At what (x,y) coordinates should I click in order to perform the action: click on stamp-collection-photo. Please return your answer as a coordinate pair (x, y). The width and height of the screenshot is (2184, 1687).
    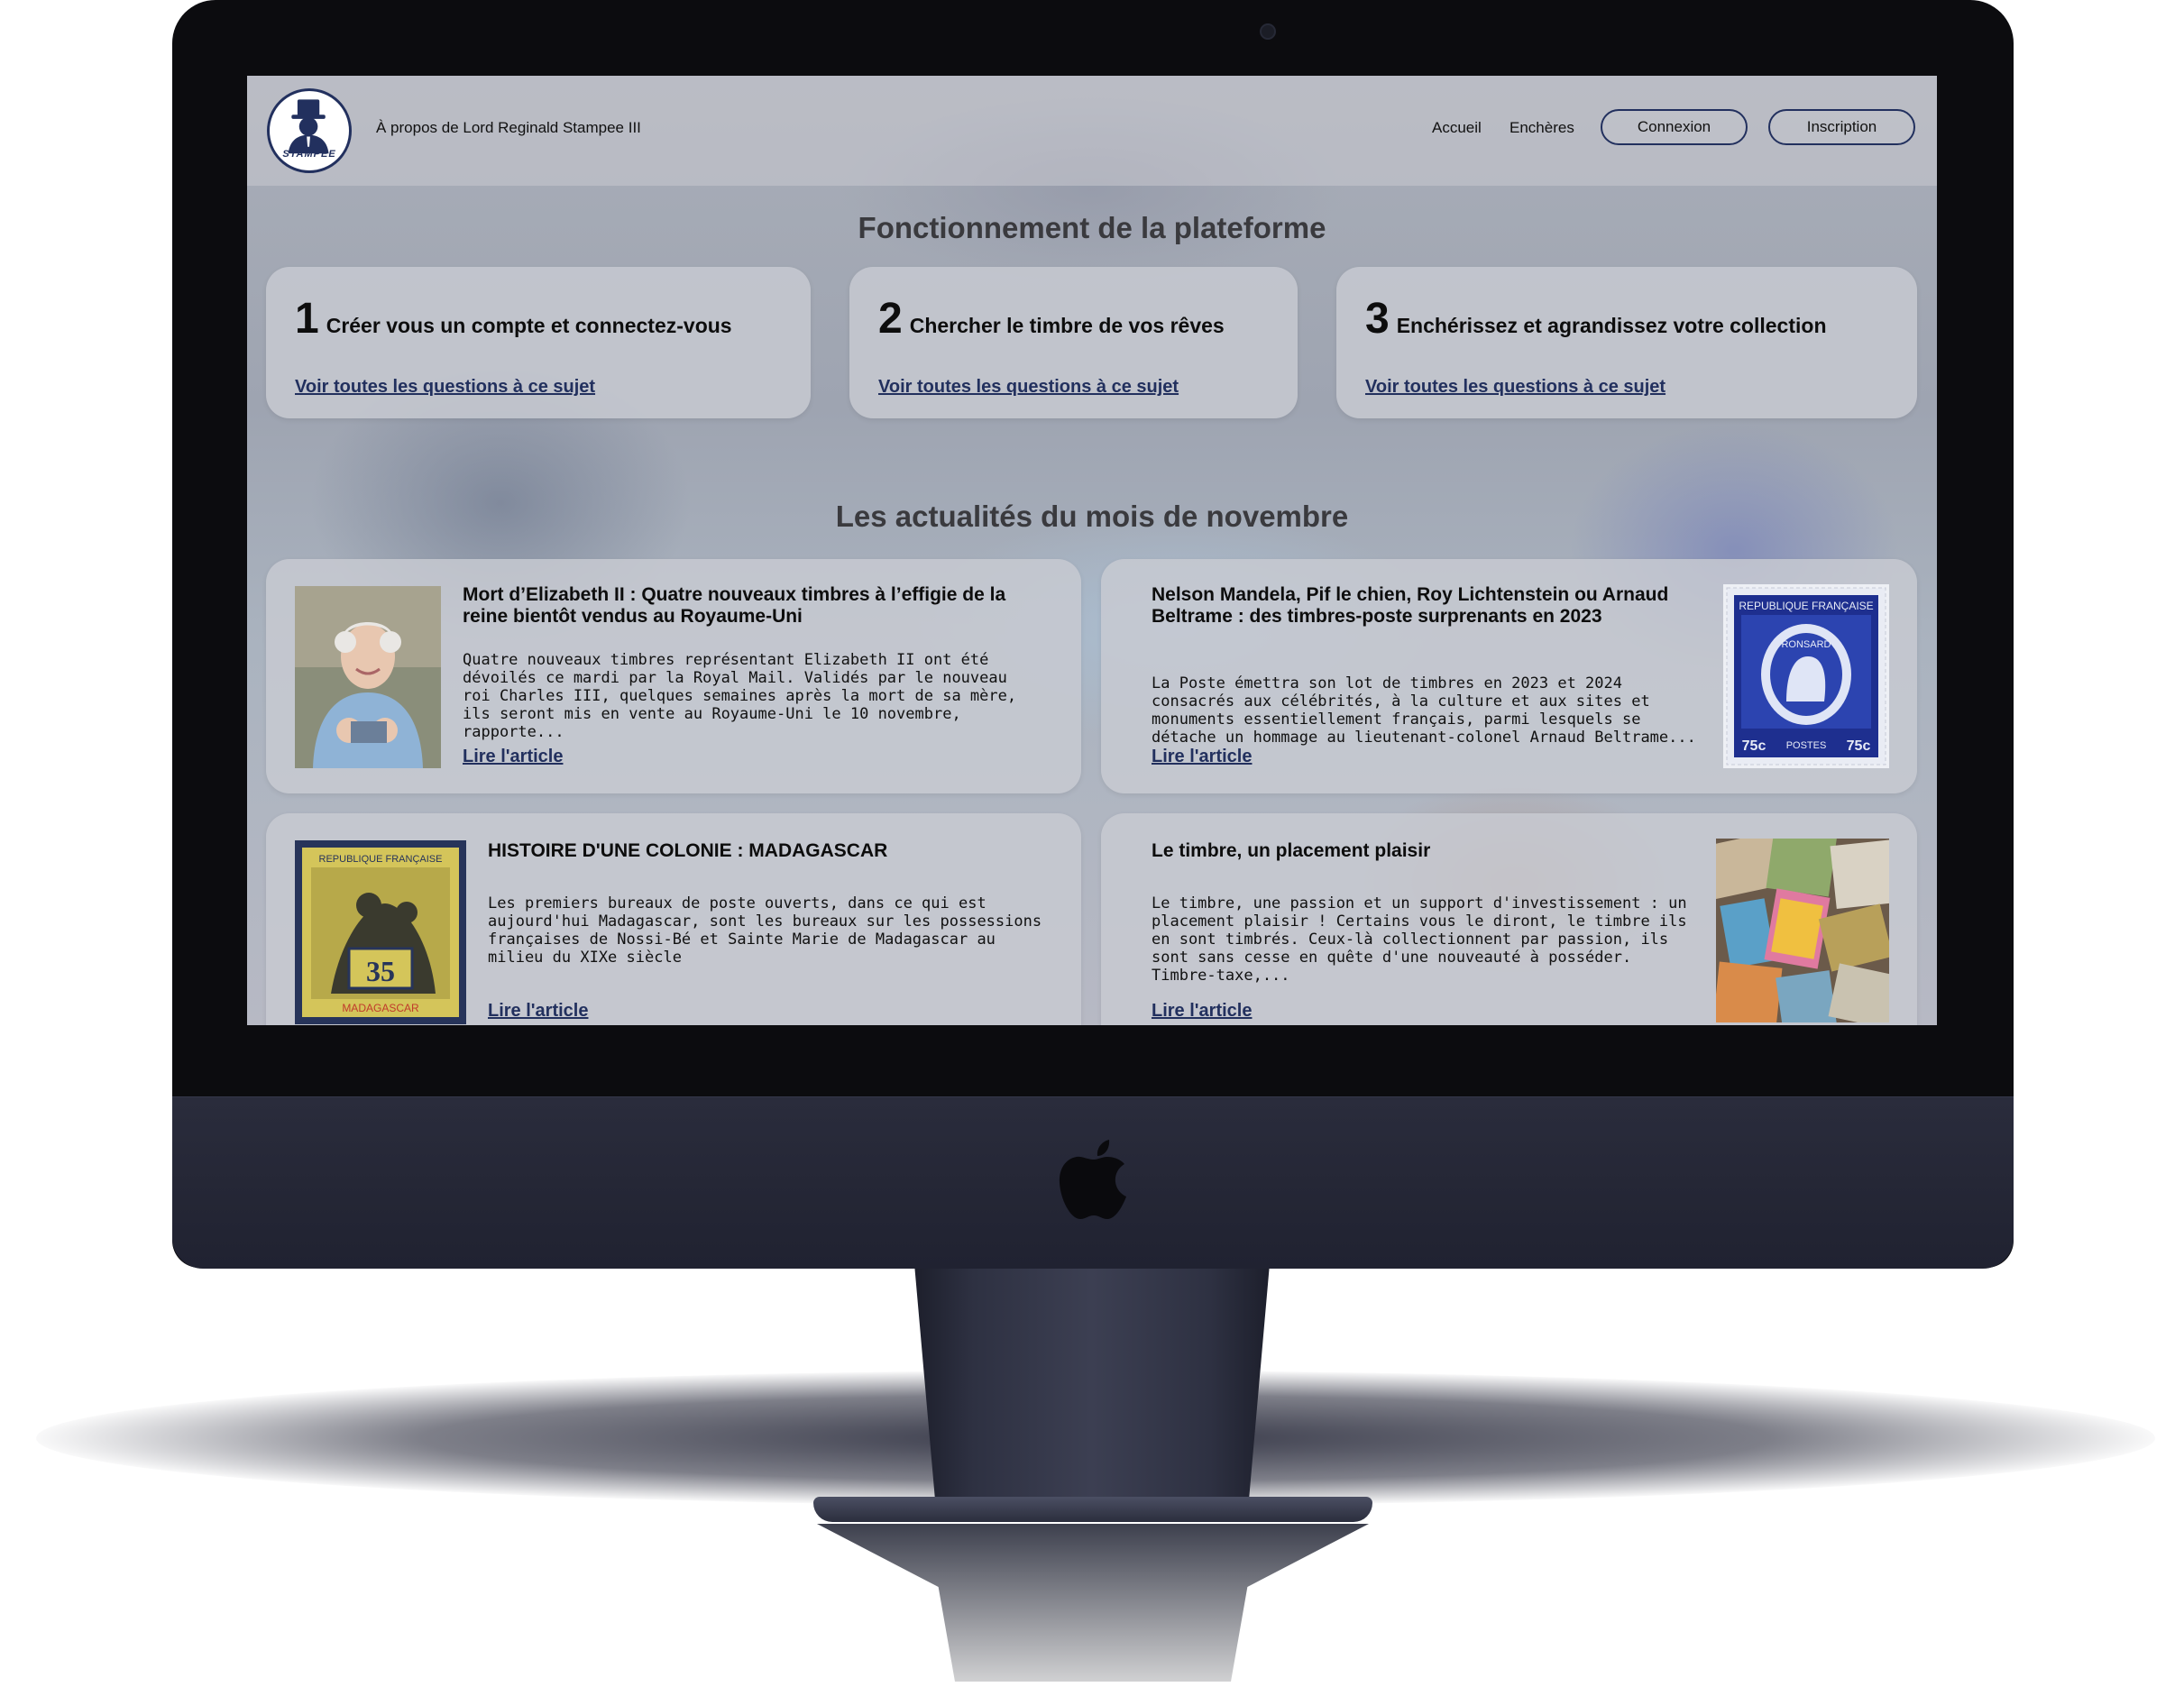
    Looking at the image, I should click on (1803, 931).